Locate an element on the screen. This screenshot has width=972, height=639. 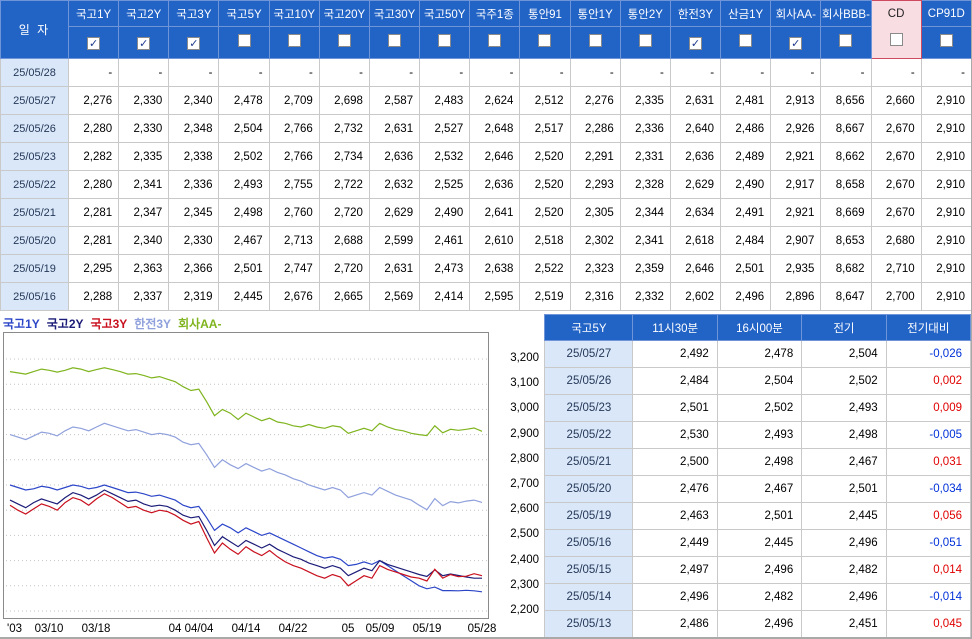
rate-cell: 2,532 is located at coordinates (445, 156).